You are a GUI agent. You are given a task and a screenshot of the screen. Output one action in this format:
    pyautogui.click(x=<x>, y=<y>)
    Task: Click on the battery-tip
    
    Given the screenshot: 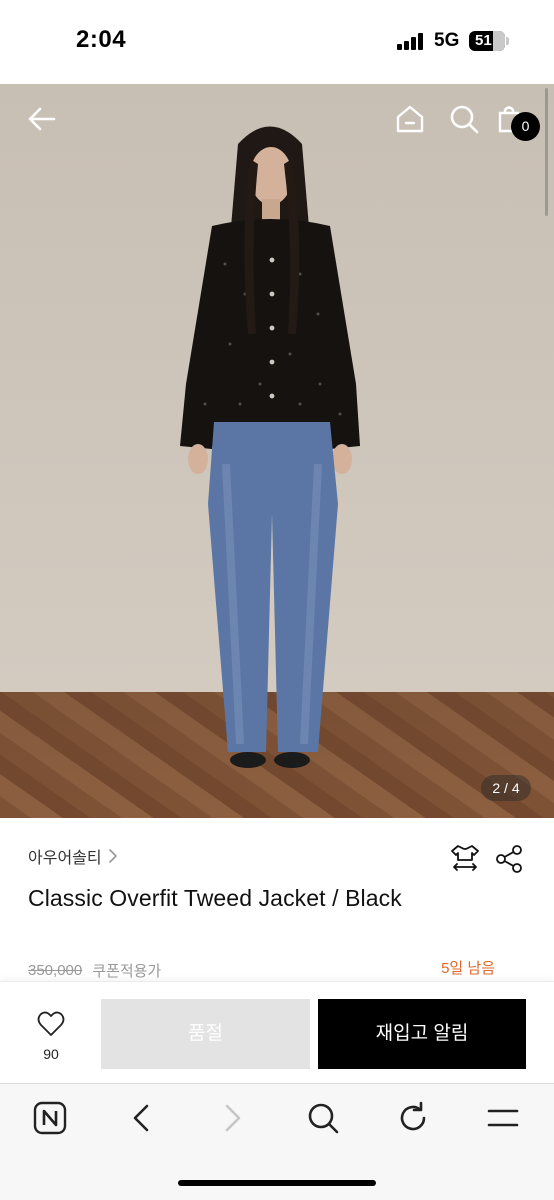 What is the action you would take?
    pyautogui.click(x=507, y=41)
    